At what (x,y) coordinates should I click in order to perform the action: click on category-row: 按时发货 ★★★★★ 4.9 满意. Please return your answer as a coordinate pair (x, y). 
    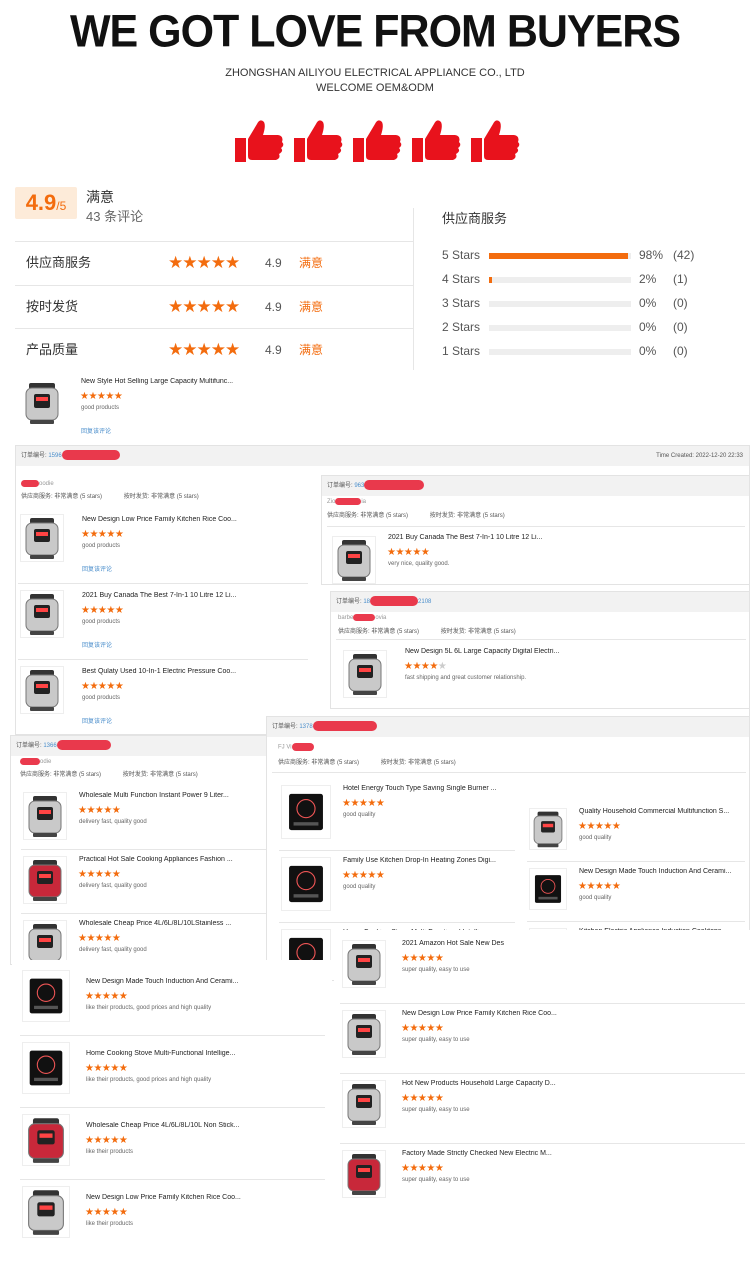
    Looking at the image, I should click on (214, 306).